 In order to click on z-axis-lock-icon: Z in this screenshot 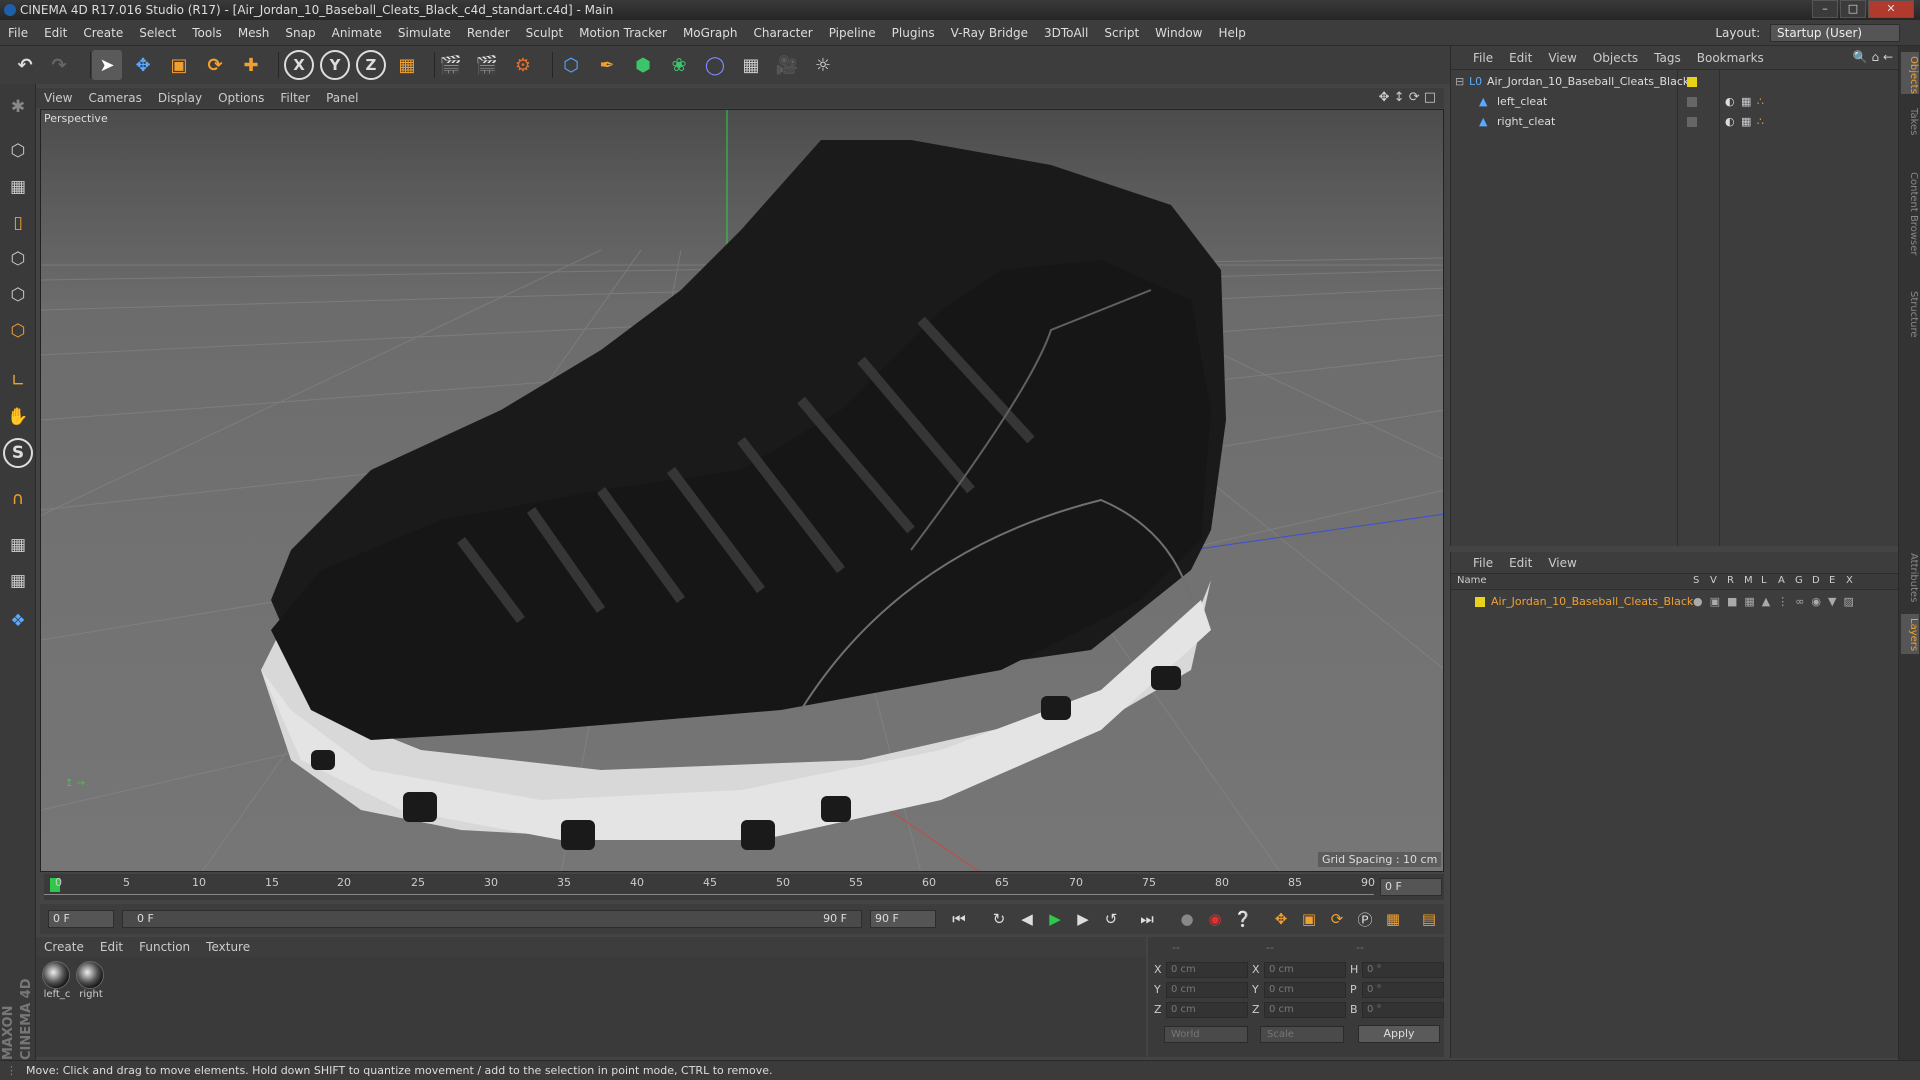, I will do `click(371, 65)`.